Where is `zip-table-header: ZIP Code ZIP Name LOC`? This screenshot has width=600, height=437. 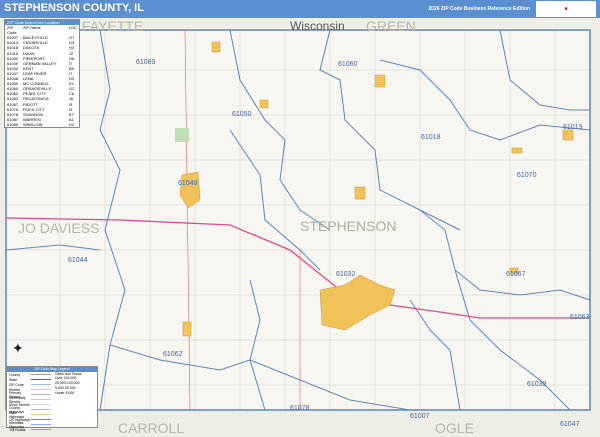
zip-table-header: ZIP Code ZIP Name LOC is located at coordinates (42, 30).